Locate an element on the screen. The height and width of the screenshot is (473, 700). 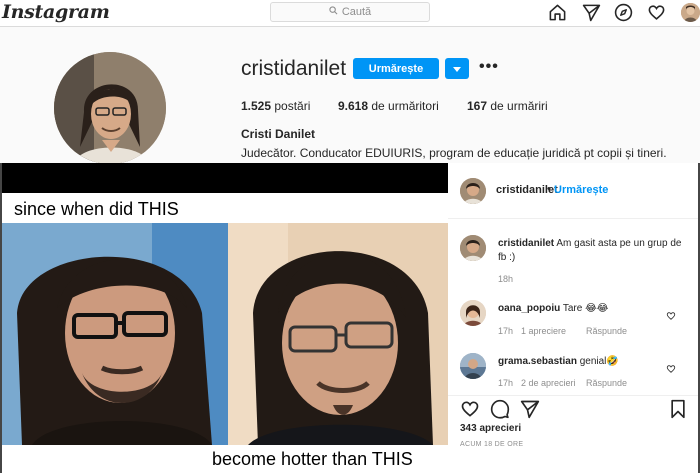
top-navigation-bar: Instagram Caută is located at coordinates (350, 13).